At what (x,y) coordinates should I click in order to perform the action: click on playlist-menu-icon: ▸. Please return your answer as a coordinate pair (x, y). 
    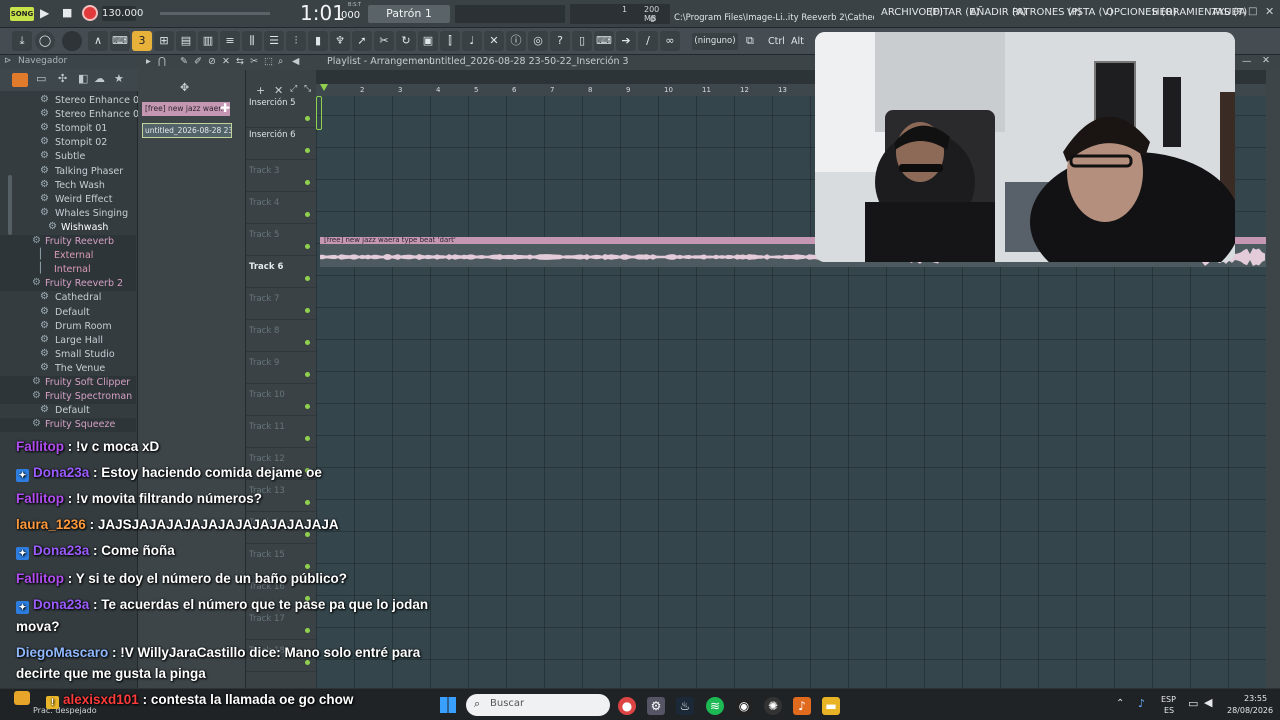
    Looking at the image, I should click on (148, 61).